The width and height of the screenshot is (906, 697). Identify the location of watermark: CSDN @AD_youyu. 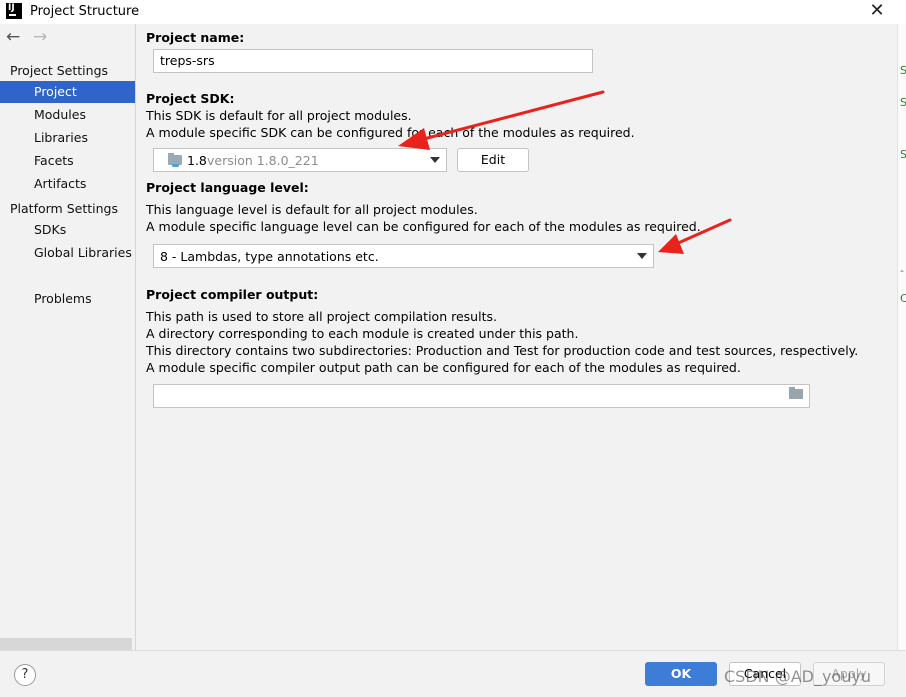
(797, 676).